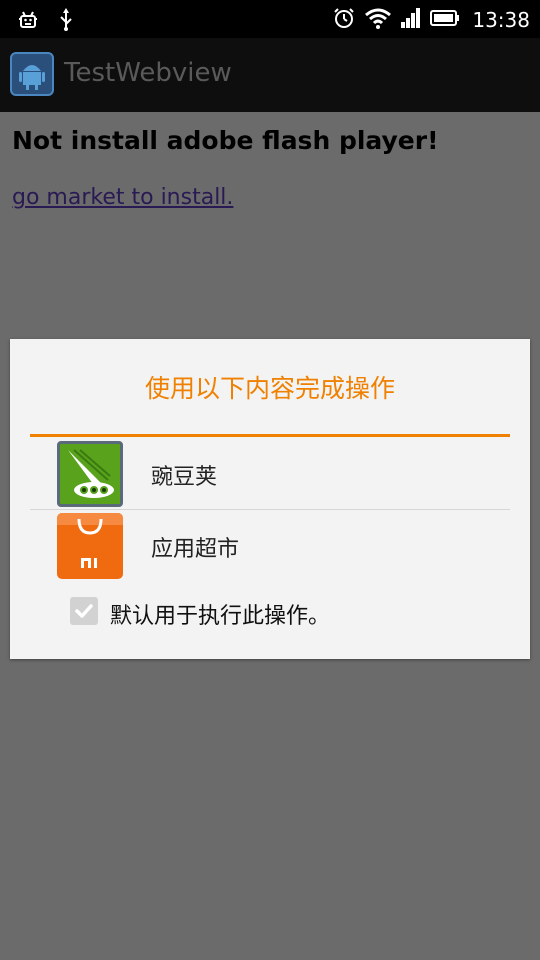 The width and height of the screenshot is (540, 960). What do you see at coordinates (122, 197) in the screenshot?
I see `go-market-link: go market to install.` at bounding box center [122, 197].